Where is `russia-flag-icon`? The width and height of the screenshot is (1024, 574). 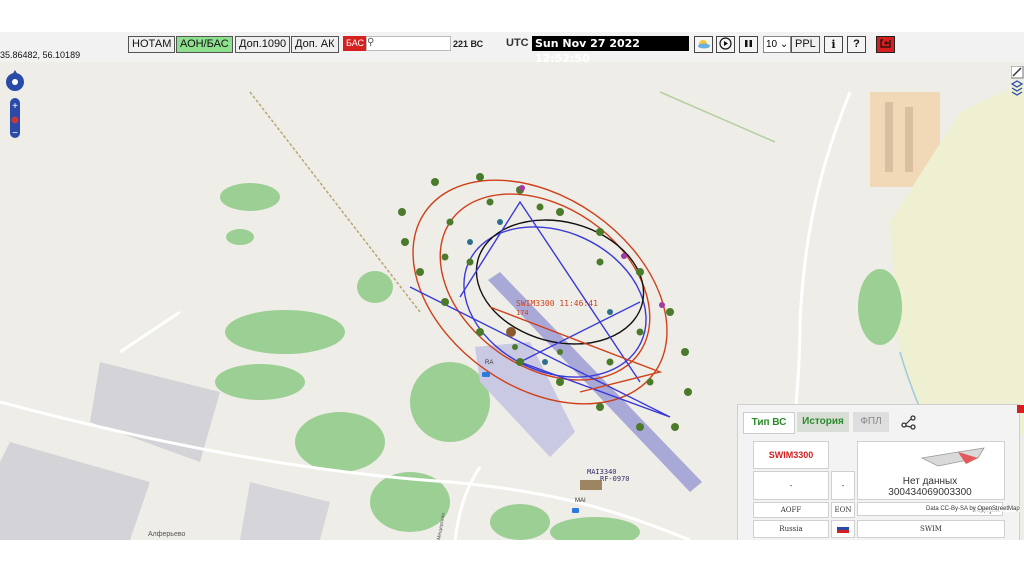
russia-flag-icon is located at coordinates (843, 528).